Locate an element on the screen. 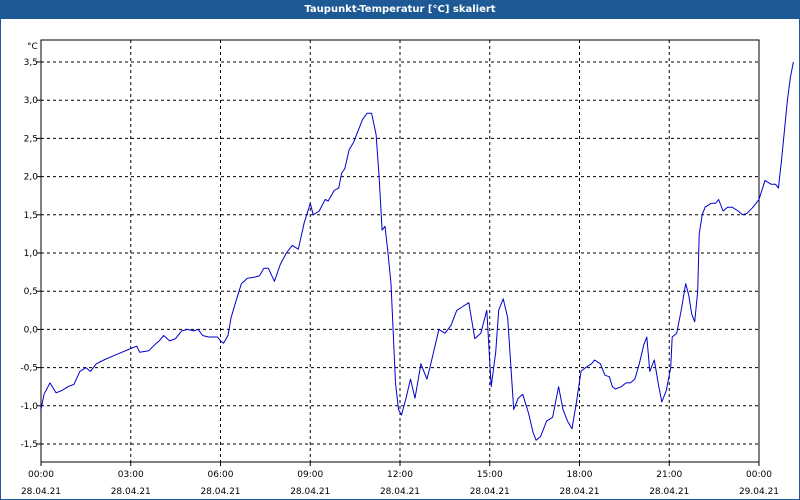  y-tick-label: 3,5 is located at coordinates (31, 63).